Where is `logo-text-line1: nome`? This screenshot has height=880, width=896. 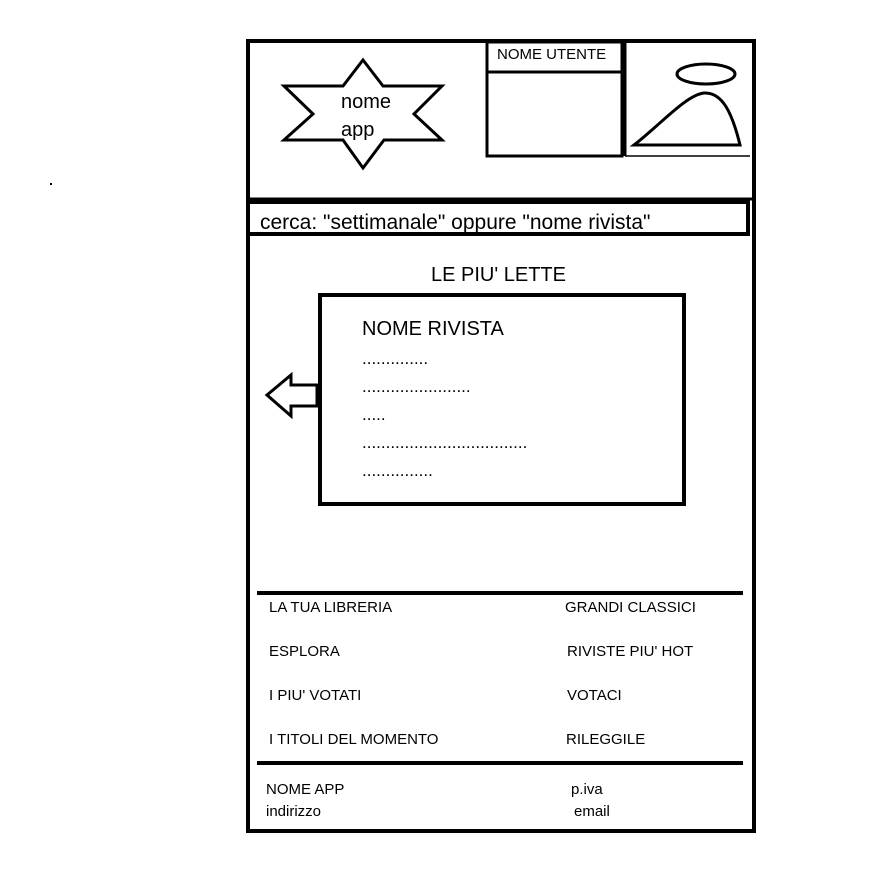 logo-text-line1: nome is located at coordinates (366, 102).